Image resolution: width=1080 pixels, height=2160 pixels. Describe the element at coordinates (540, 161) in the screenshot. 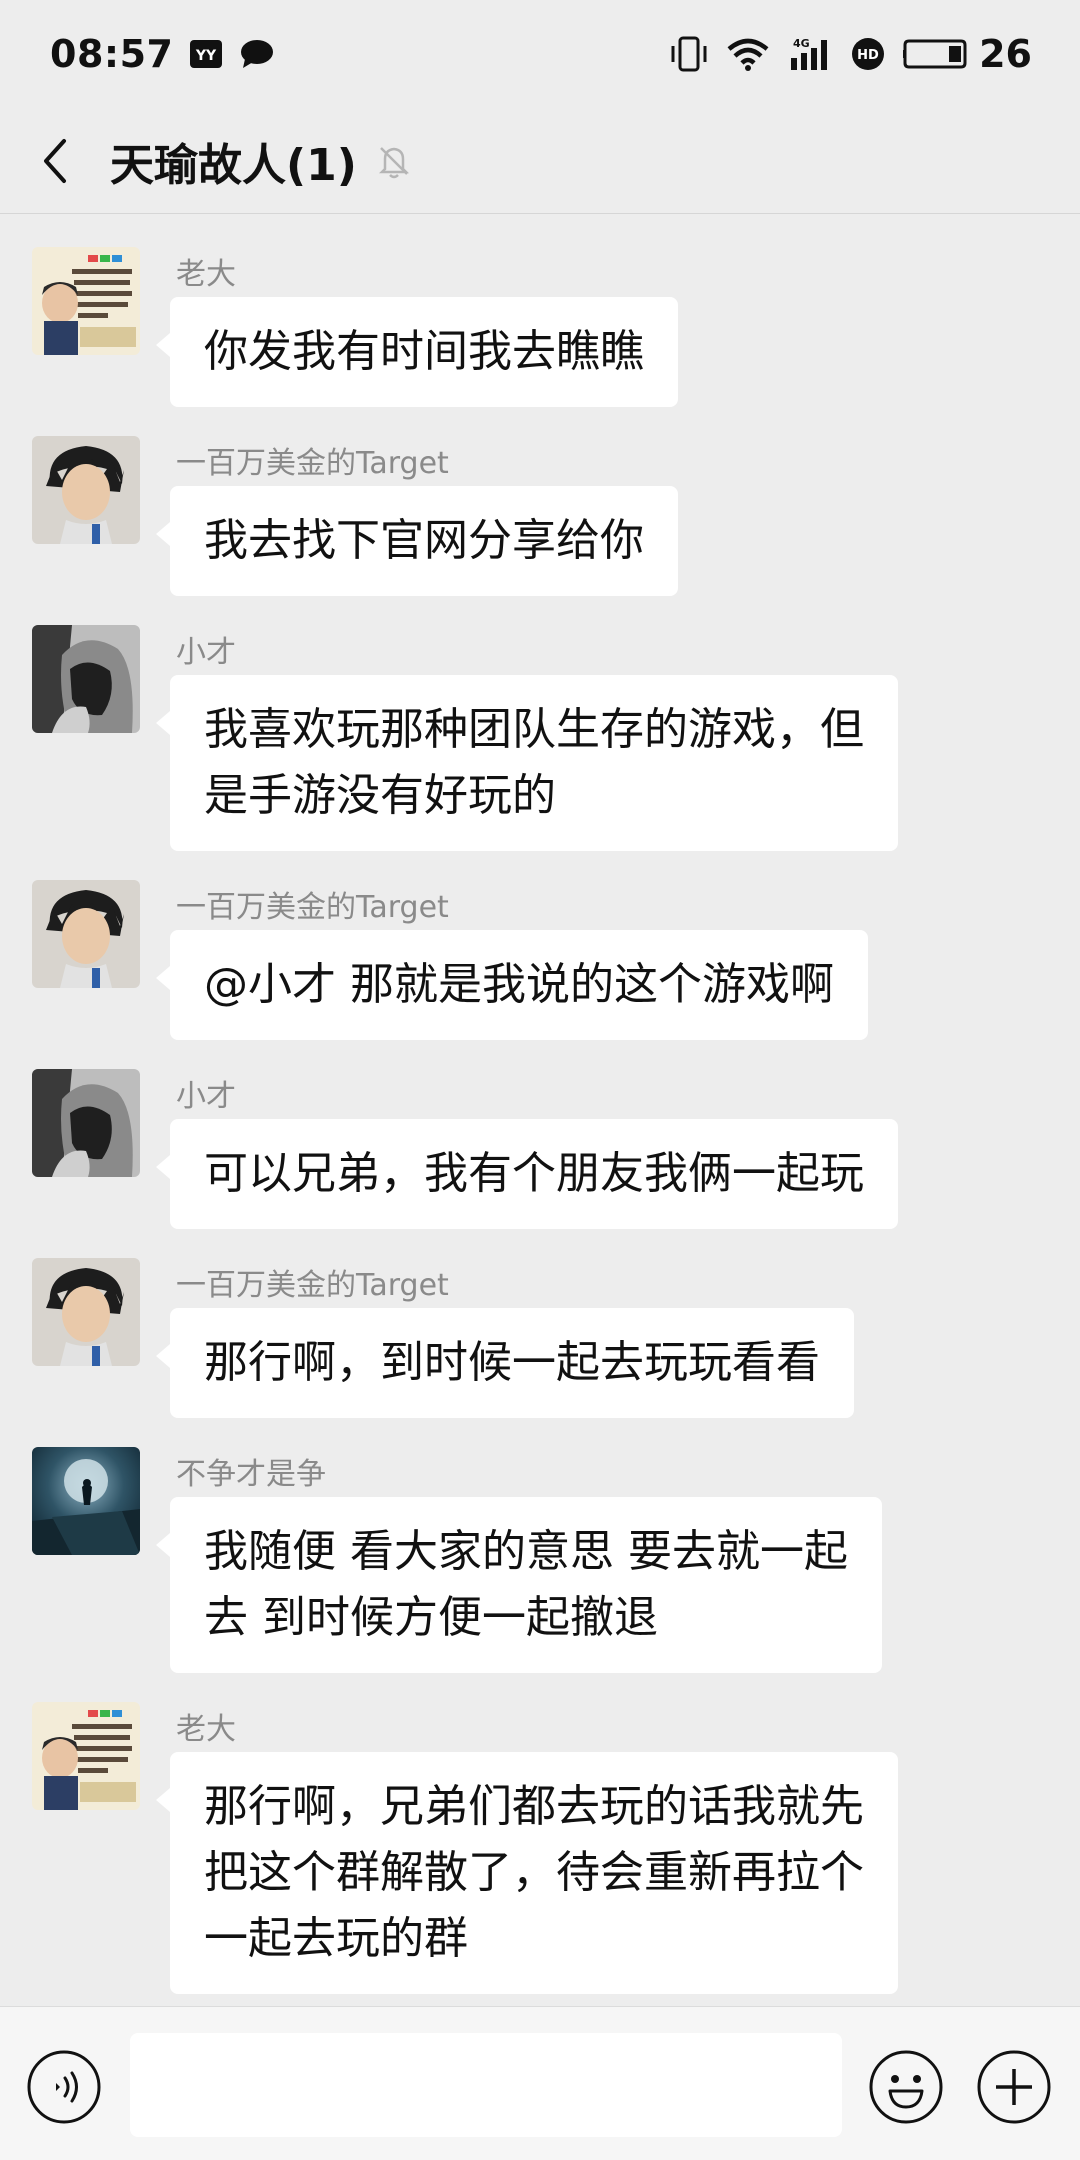

I see `chat-header: 天瑜故人(1)` at that location.